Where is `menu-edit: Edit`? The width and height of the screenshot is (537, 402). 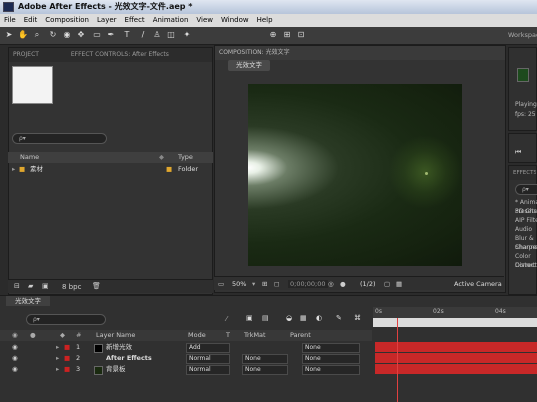 menu-edit: Edit is located at coordinates (31, 20).